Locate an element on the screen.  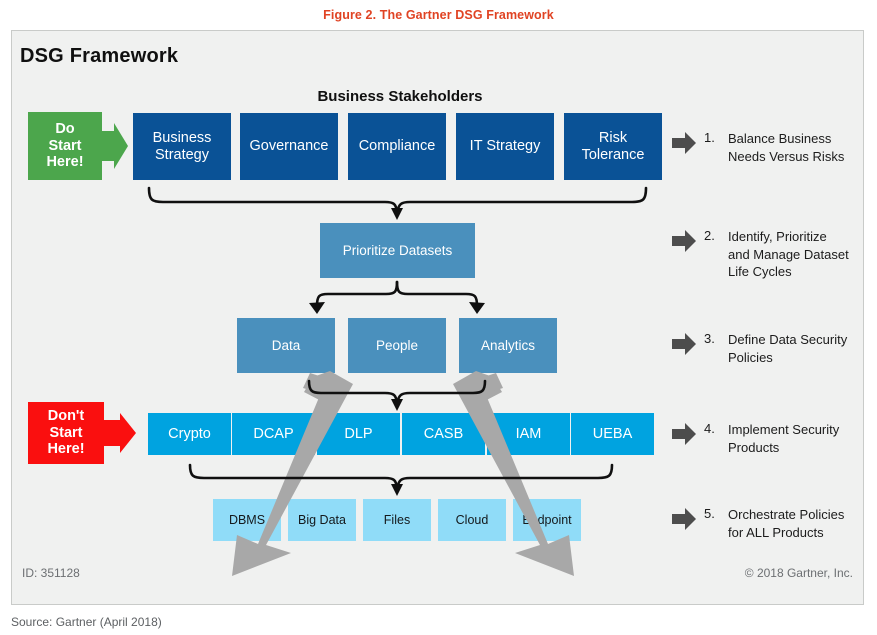
domain-label-1: People is located at coordinates (397, 345).